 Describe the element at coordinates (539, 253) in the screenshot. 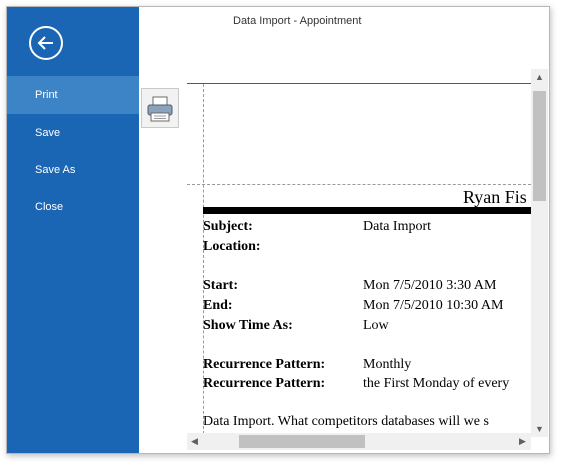

I see `vertical-scrollbar: ▲ ▼` at that location.